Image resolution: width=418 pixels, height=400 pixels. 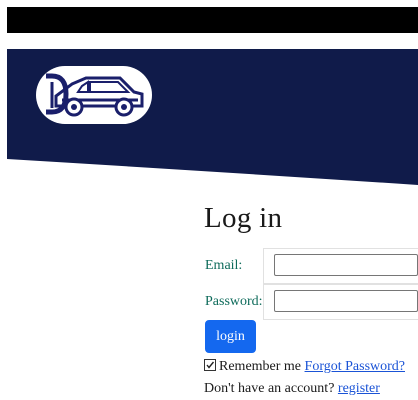 I want to click on remember-me-label: Remember me, so click(x=260, y=366).